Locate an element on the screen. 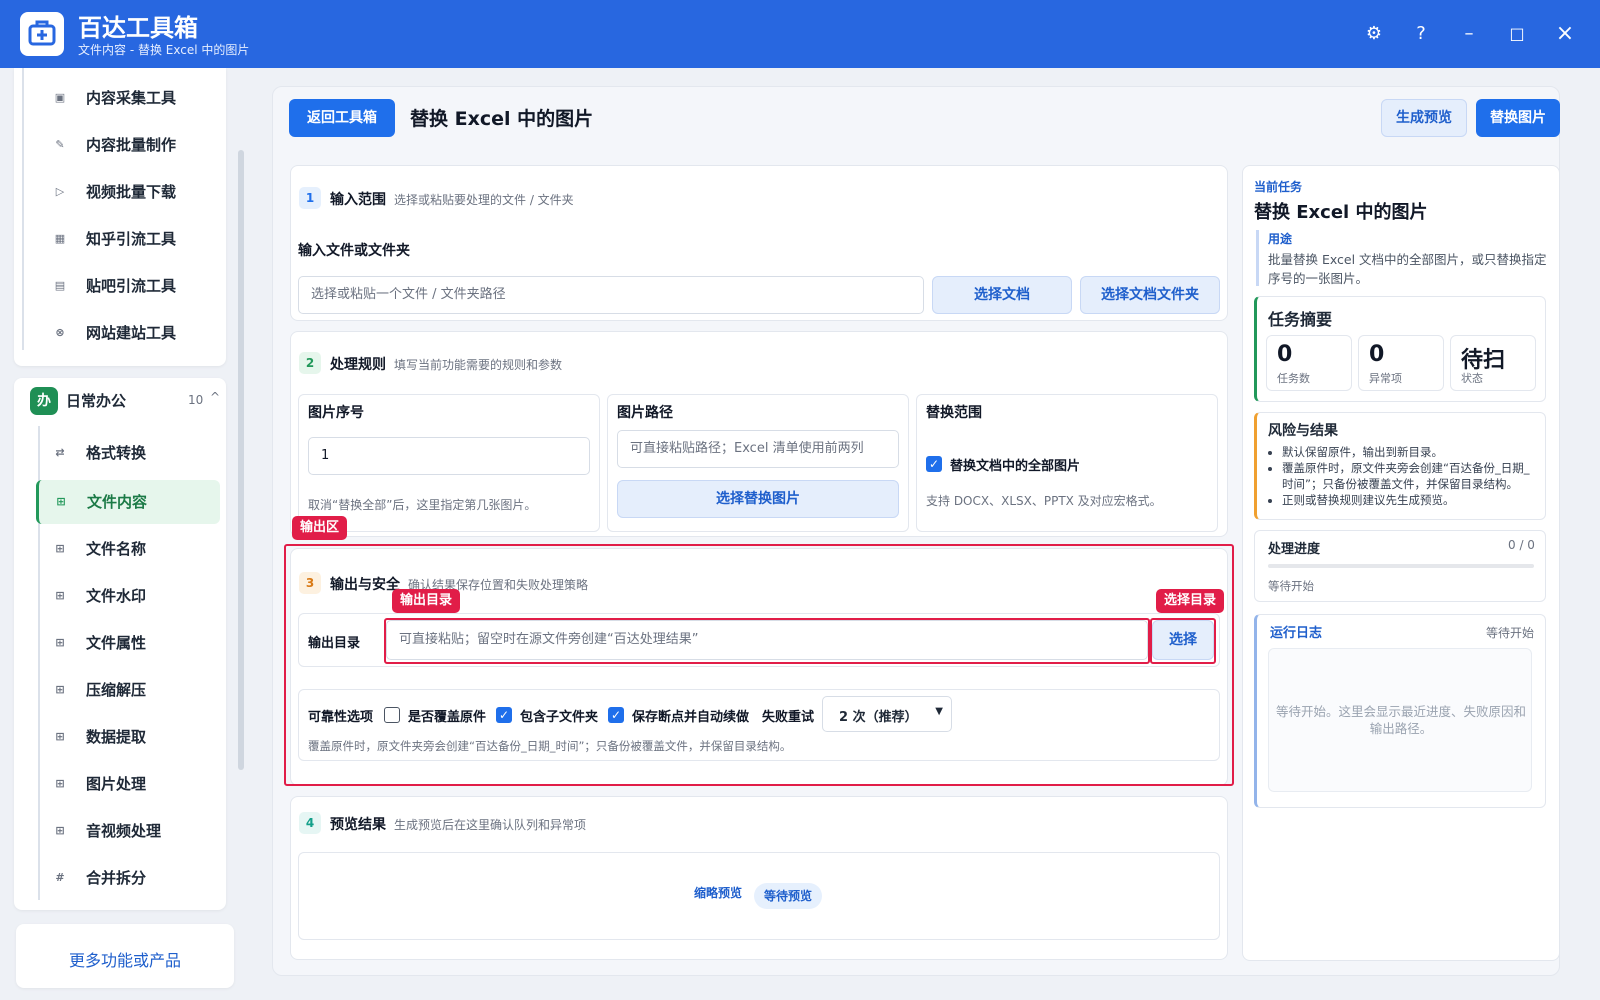  sidebar-item-image-process: ⊞ 图片处理 is located at coordinates (129, 784).